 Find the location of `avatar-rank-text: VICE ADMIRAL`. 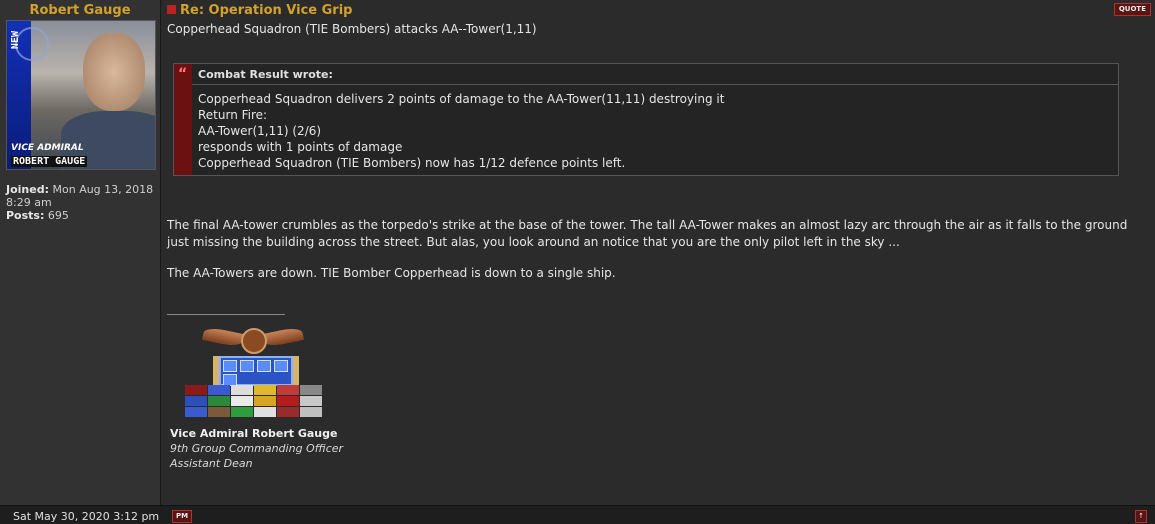

avatar-rank-text: VICE ADMIRAL is located at coordinates (47, 148).